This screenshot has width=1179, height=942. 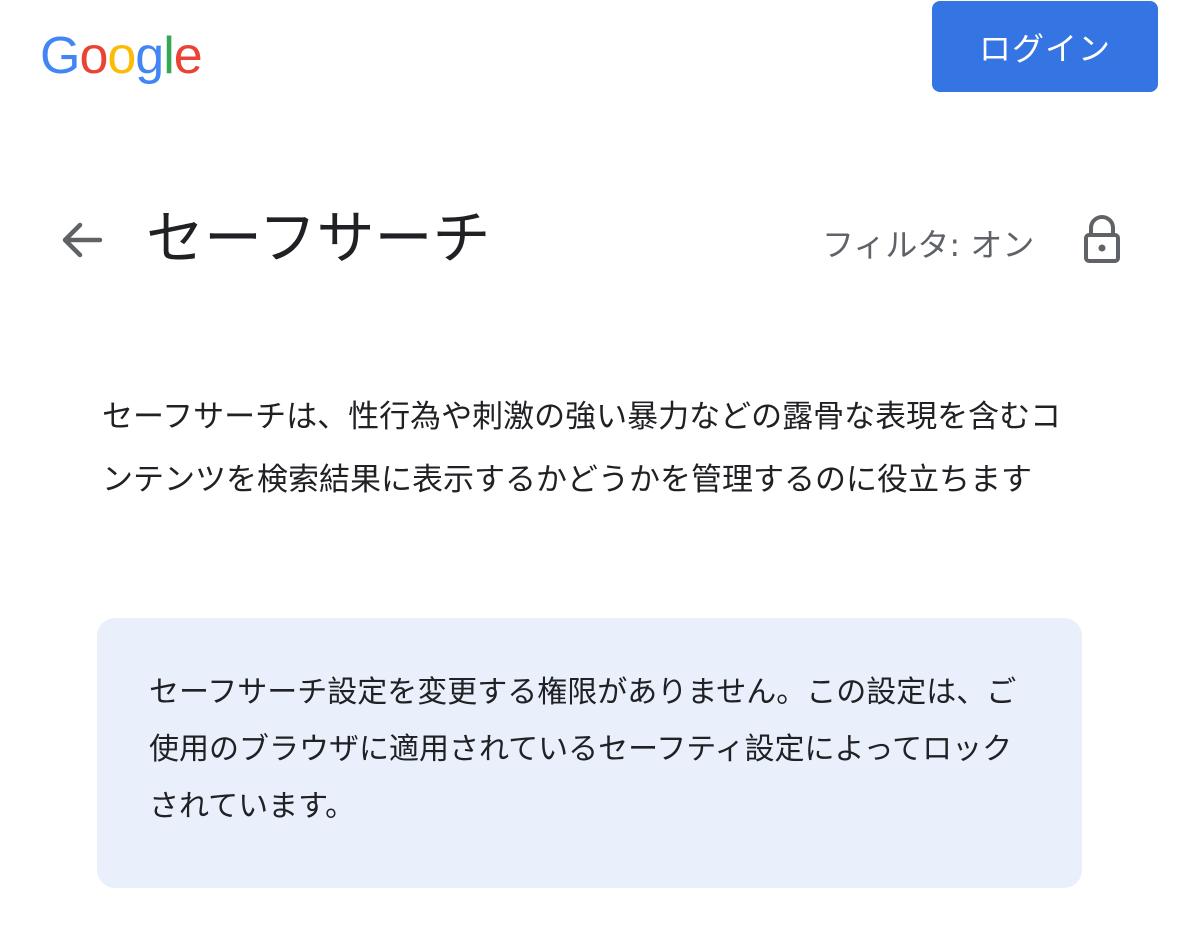 What do you see at coordinates (318, 238) in the screenshot?
I see `page-title: セーフサーチ` at bounding box center [318, 238].